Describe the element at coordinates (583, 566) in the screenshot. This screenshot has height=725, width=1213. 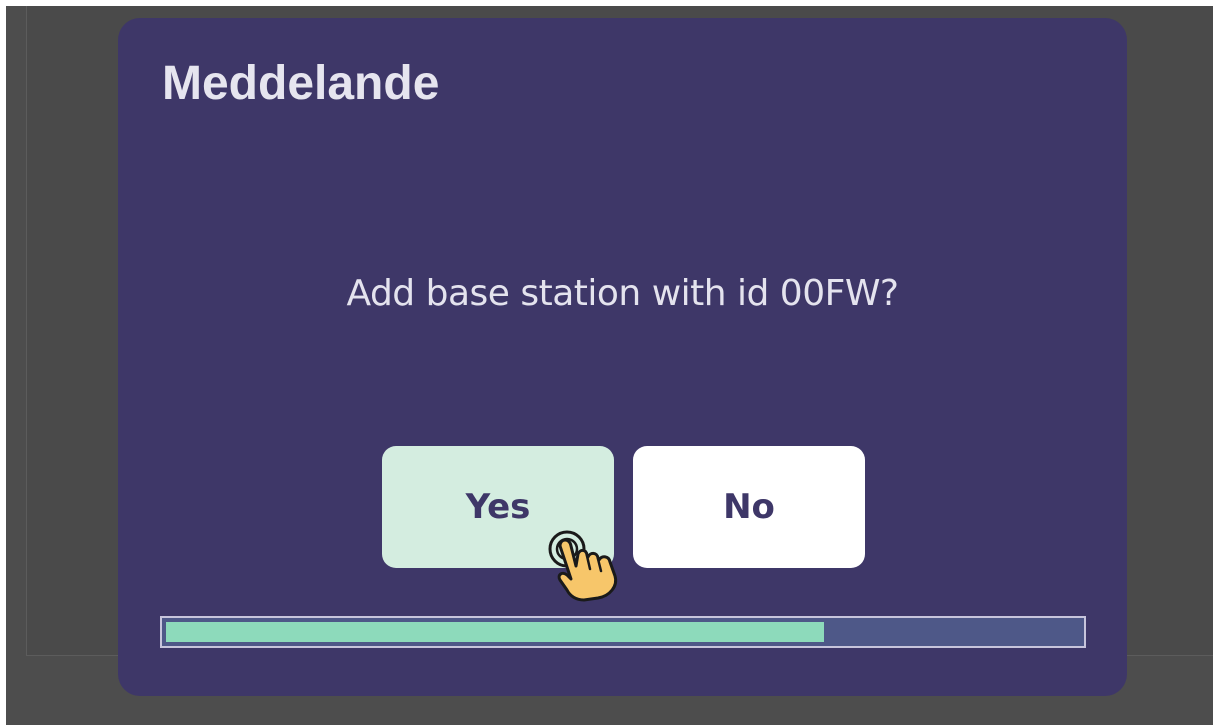
I see `hand-pointer-icon` at that location.